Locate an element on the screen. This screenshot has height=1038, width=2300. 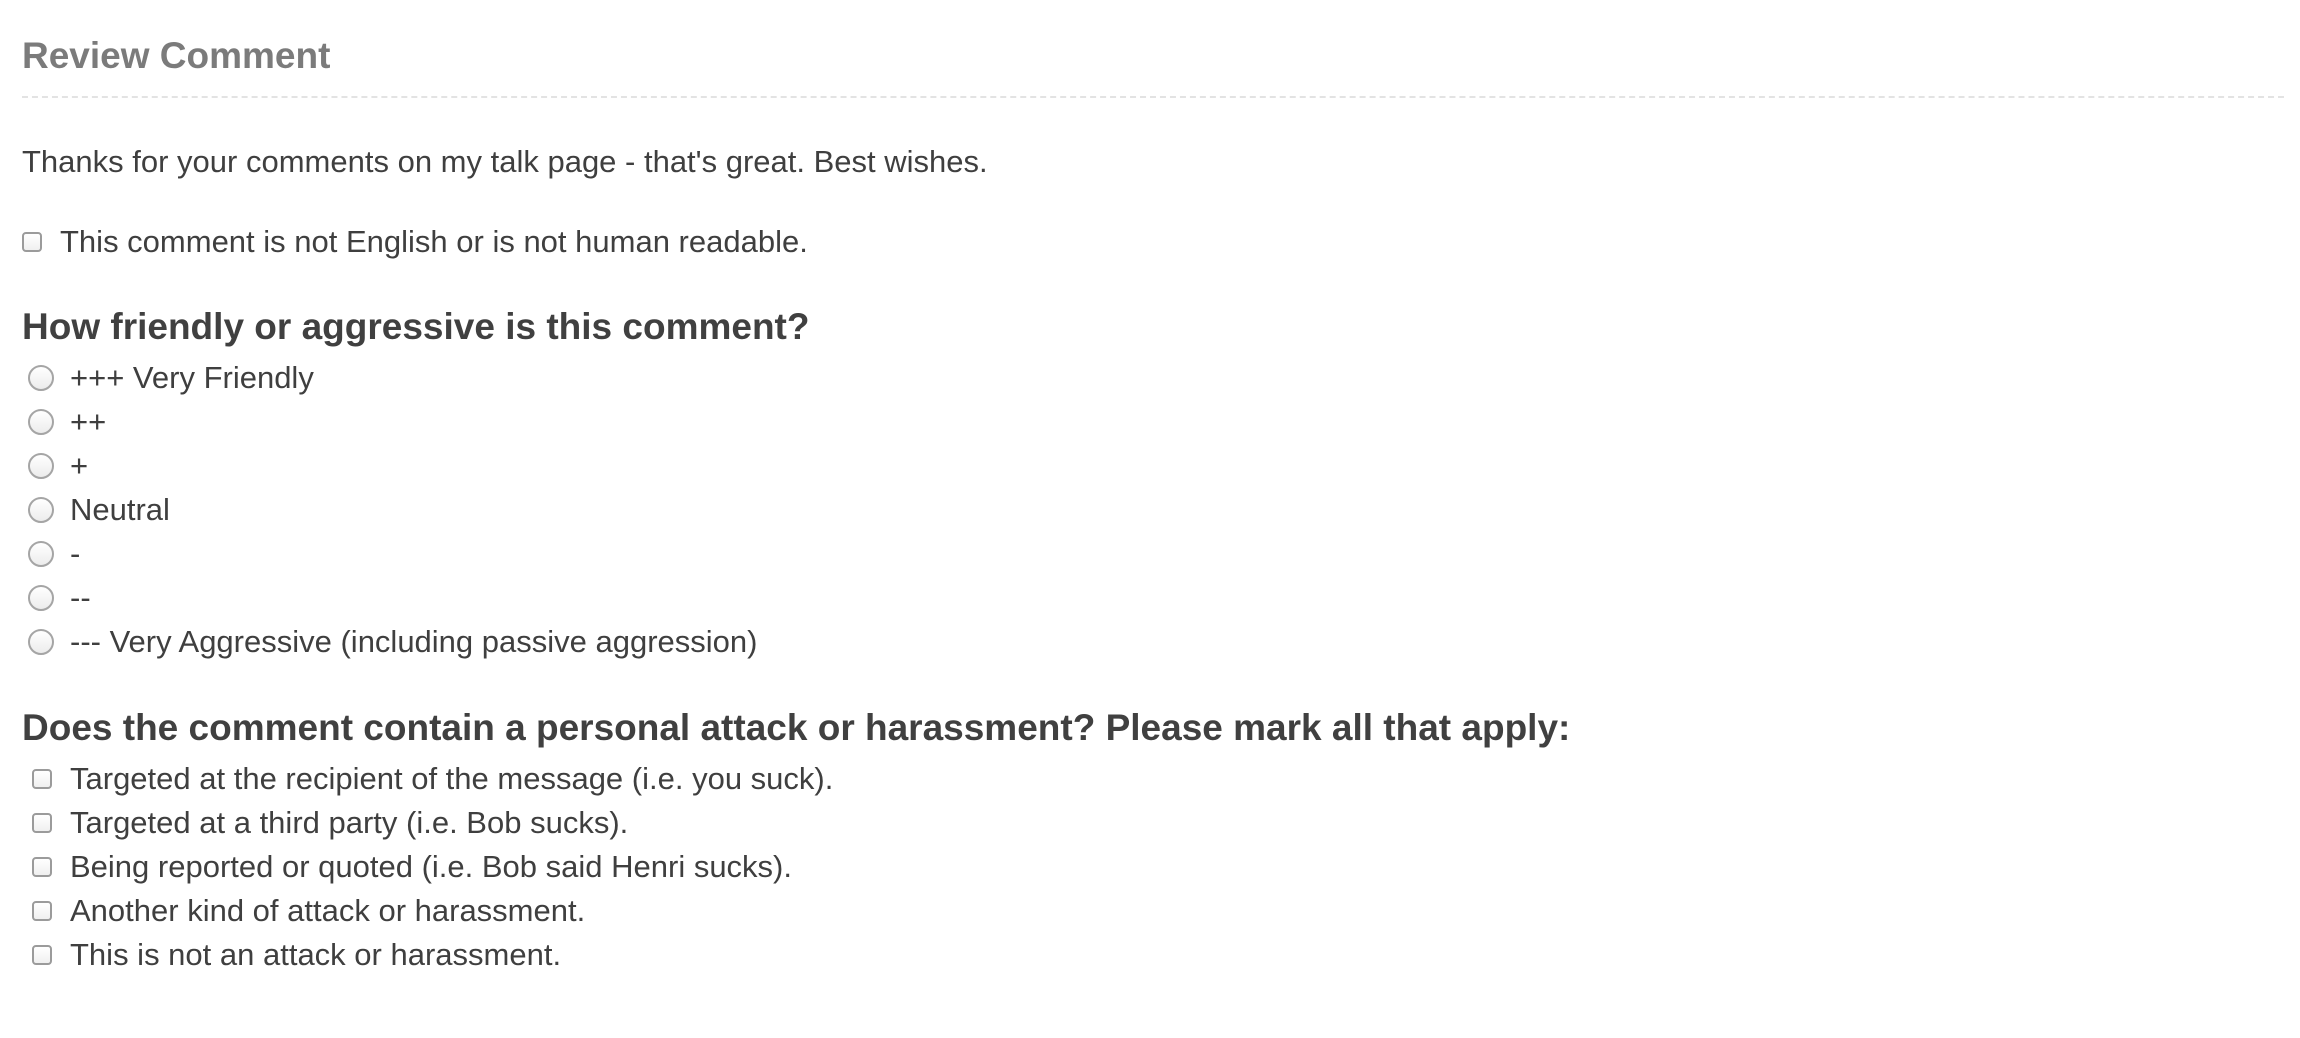
friendliness-option-label: ++ is located at coordinates (88, 422).